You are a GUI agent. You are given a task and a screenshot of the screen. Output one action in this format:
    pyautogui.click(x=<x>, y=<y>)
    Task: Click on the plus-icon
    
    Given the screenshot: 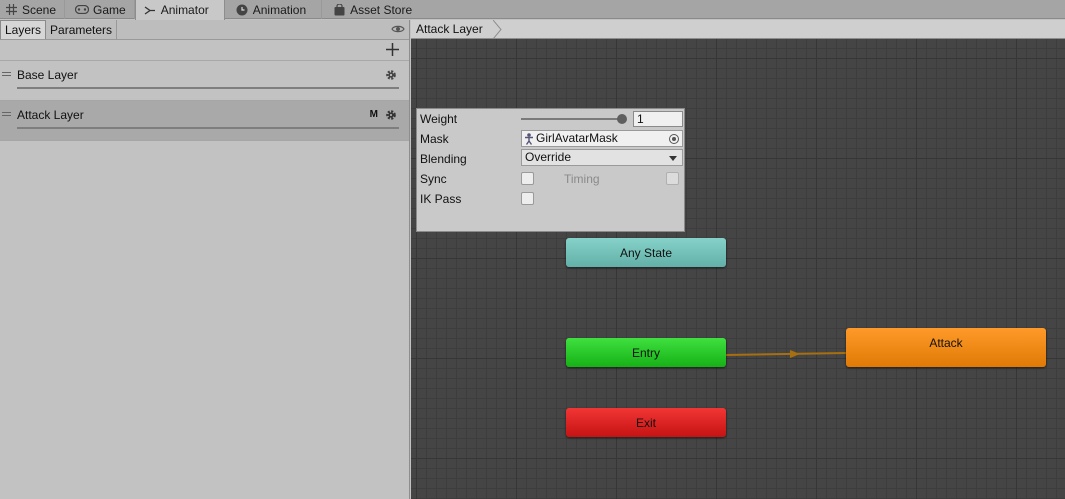 What is the action you would take?
    pyautogui.click(x=392, y=49)
    